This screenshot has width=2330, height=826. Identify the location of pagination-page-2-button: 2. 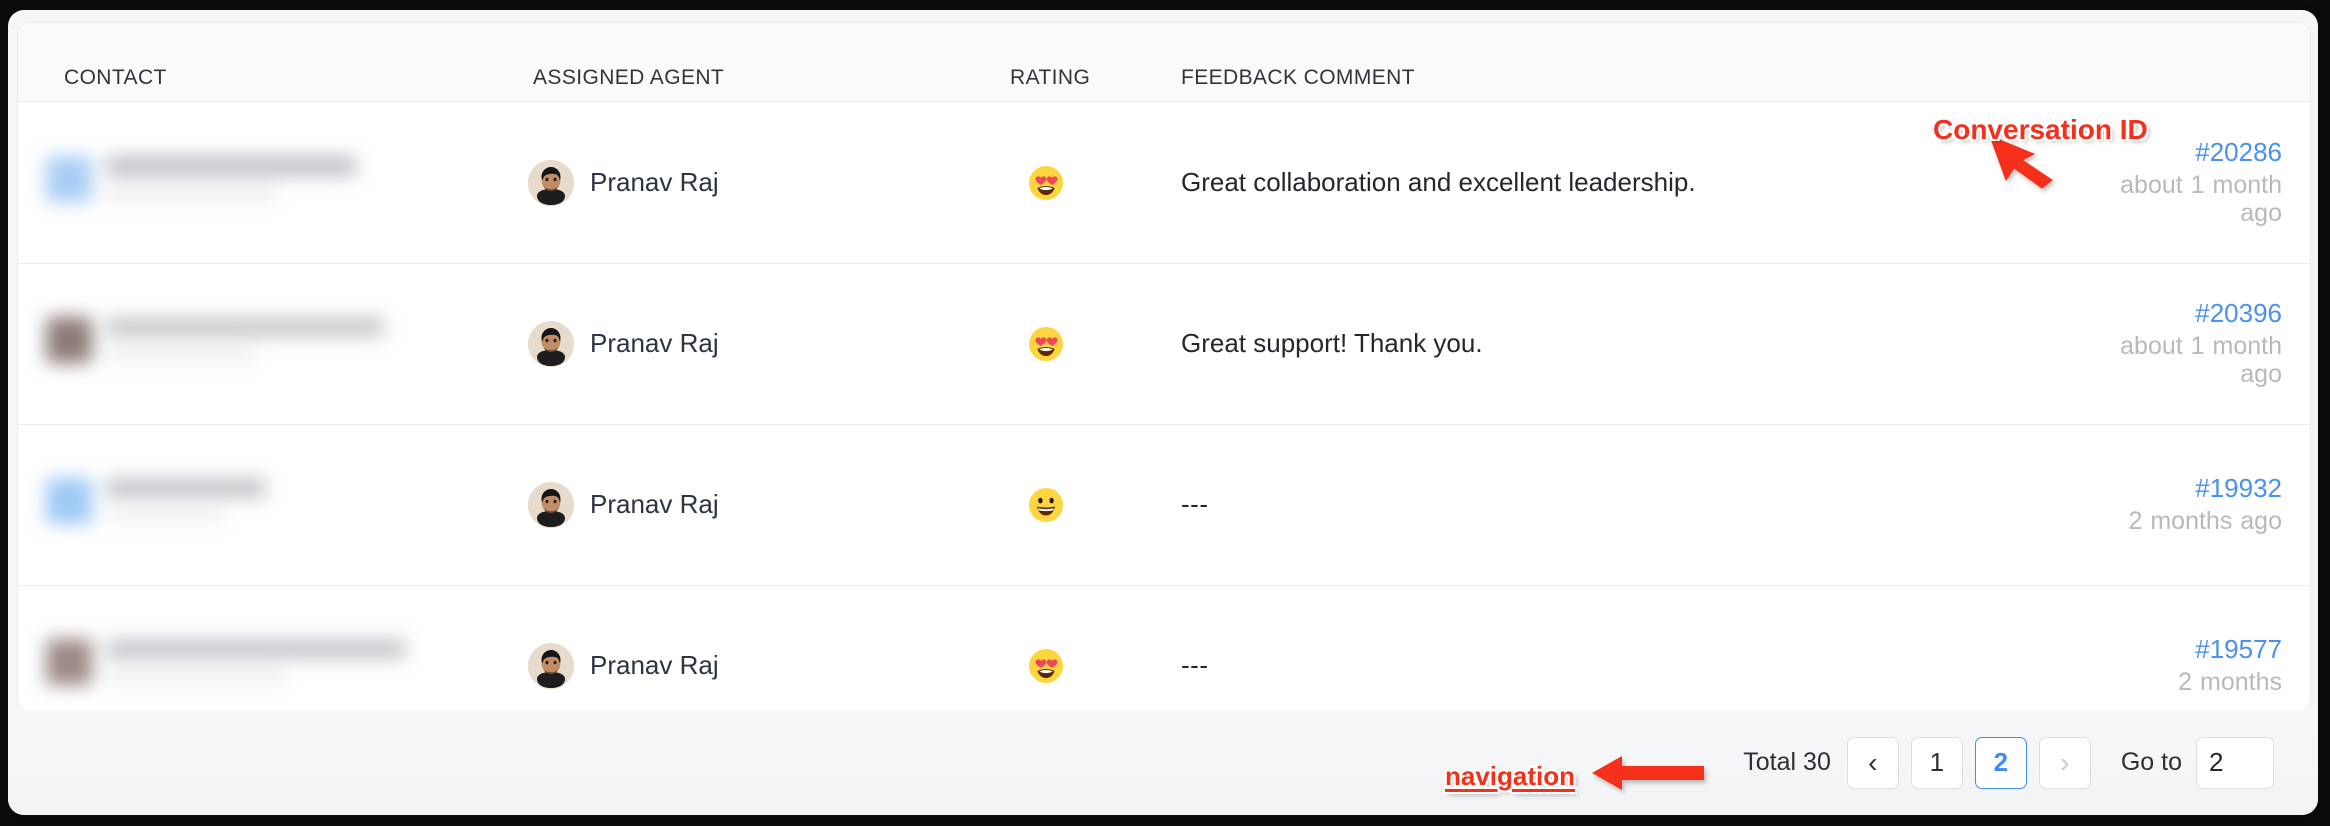
(2000, 762).